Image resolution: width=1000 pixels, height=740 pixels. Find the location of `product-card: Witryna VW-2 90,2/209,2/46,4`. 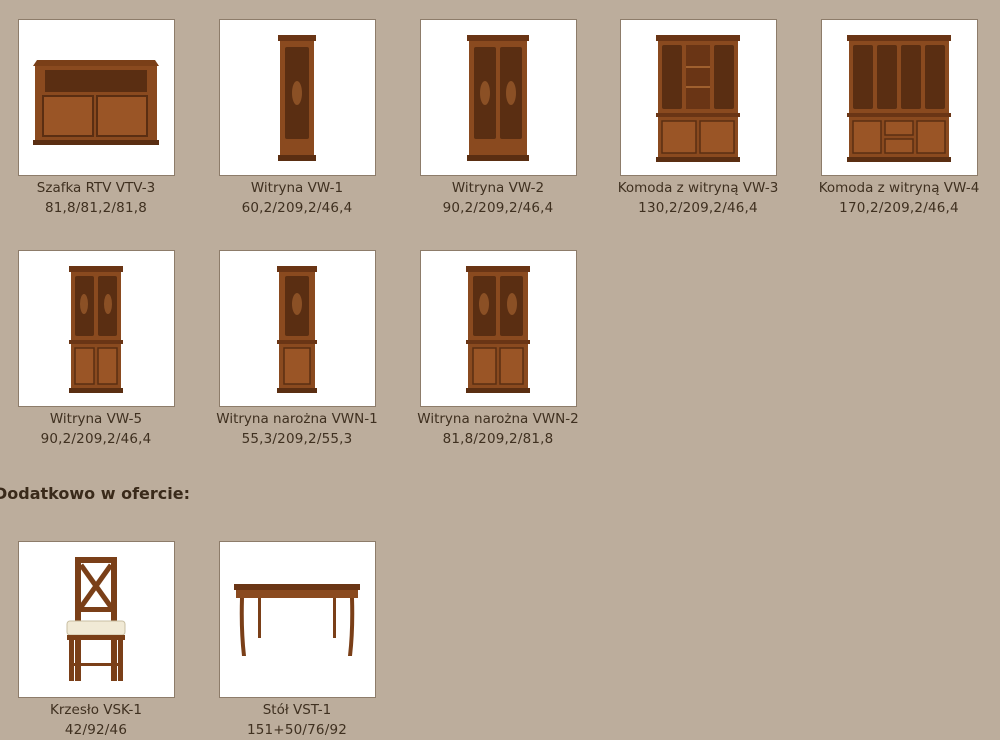

product-card: Witryna VW-2 90,2/209,2/46,4 is located at coordinates (498, 118).